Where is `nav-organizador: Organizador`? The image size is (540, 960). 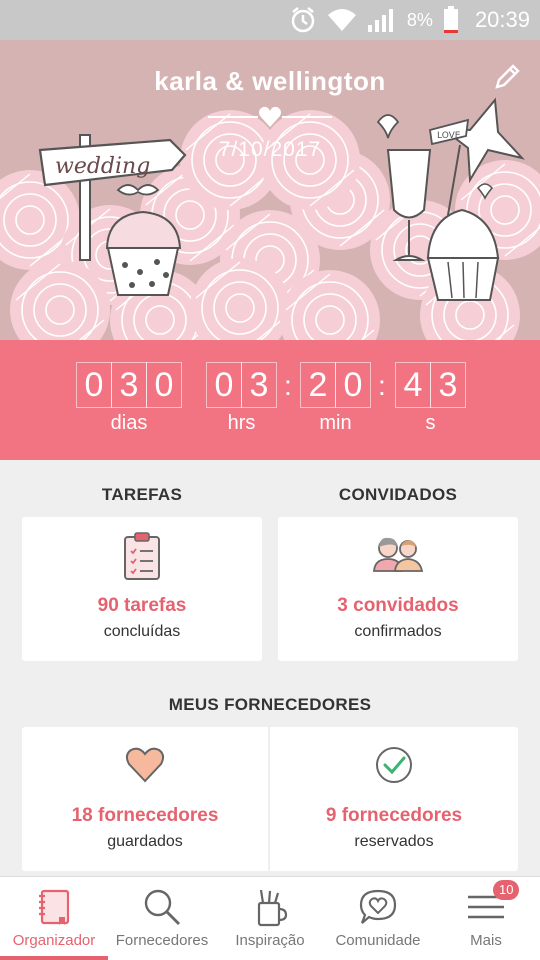 nav-organizador: Organizador is located at coordinates (54, 918).